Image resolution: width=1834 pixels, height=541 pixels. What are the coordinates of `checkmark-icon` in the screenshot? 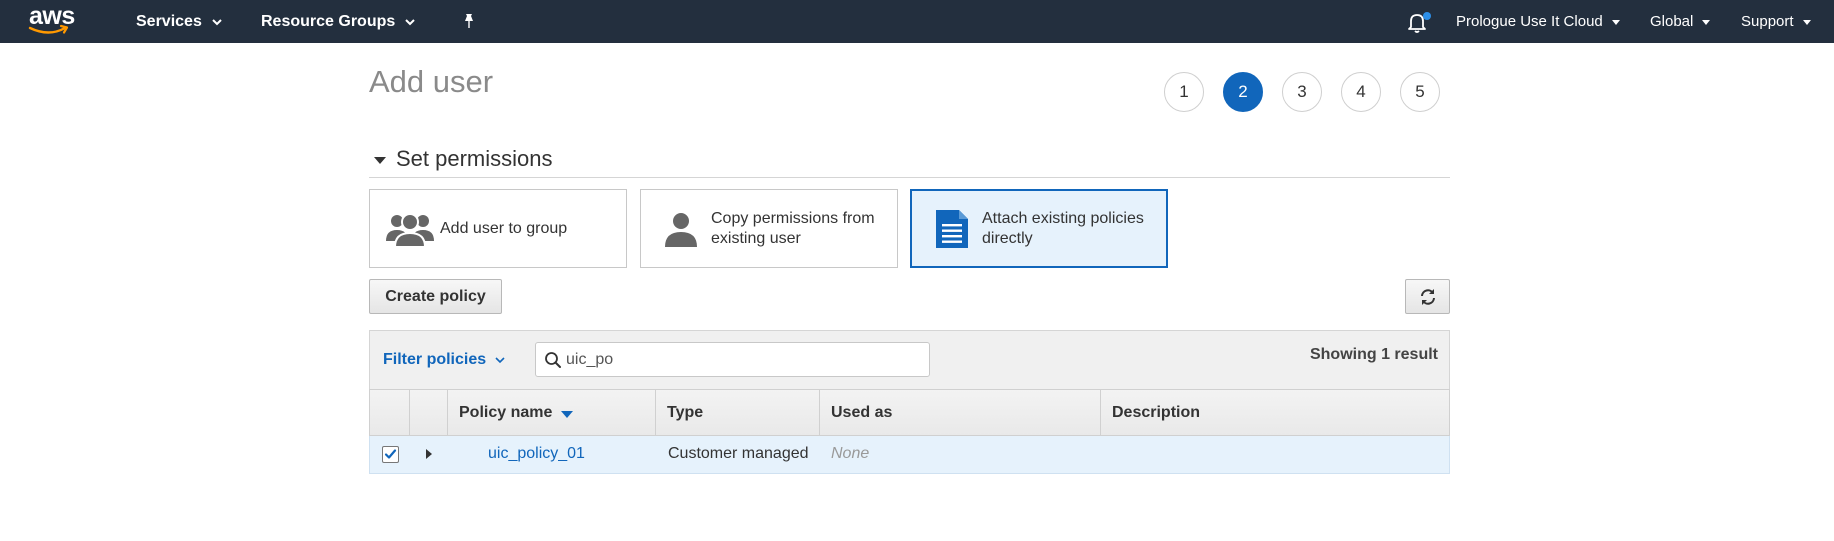 It's located at (390, 454).